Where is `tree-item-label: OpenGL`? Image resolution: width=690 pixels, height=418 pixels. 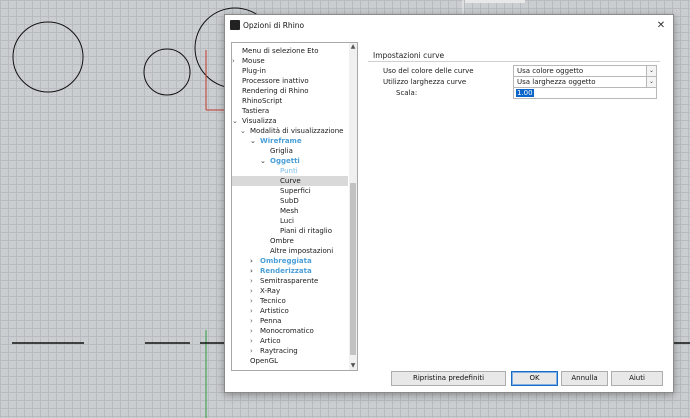 tree-item-label: OpenGL is located at coordinates (264, 361).